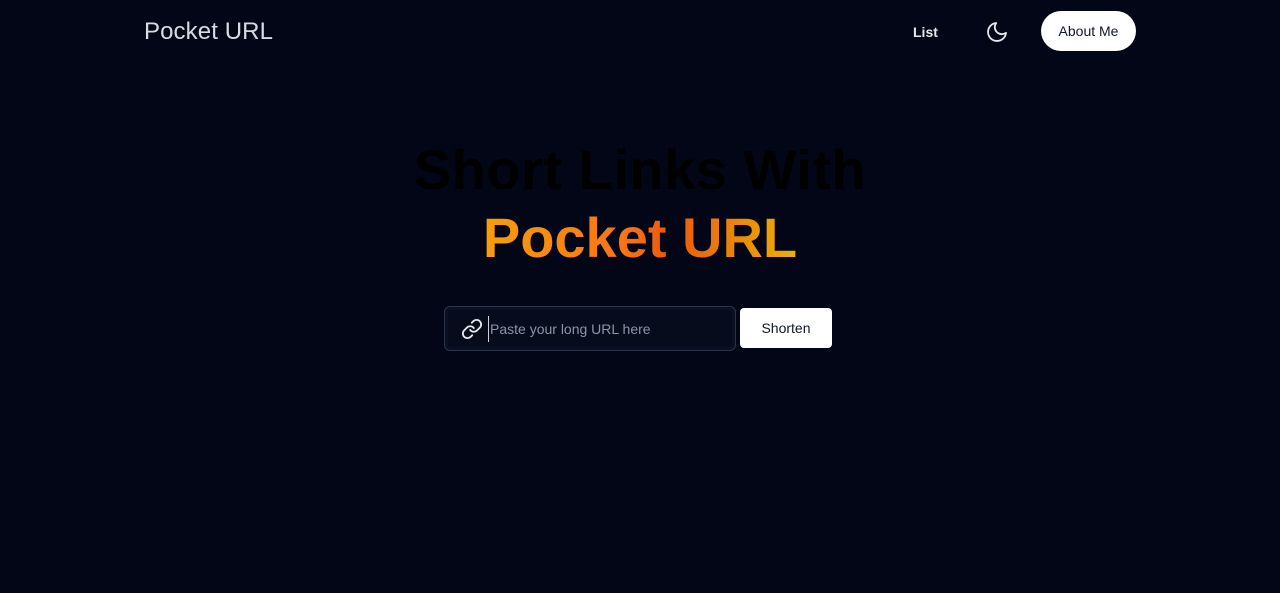  I want to click on brand-logo: Pocket URL, so click(208, 32).